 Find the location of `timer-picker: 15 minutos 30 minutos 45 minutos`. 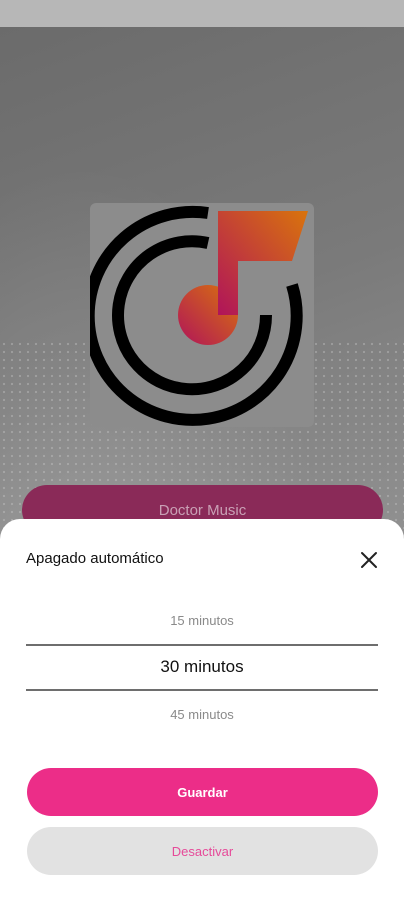

timer-picker: 15 minutos 30 minutos 45 minutos is located at coordinates (202, 669).